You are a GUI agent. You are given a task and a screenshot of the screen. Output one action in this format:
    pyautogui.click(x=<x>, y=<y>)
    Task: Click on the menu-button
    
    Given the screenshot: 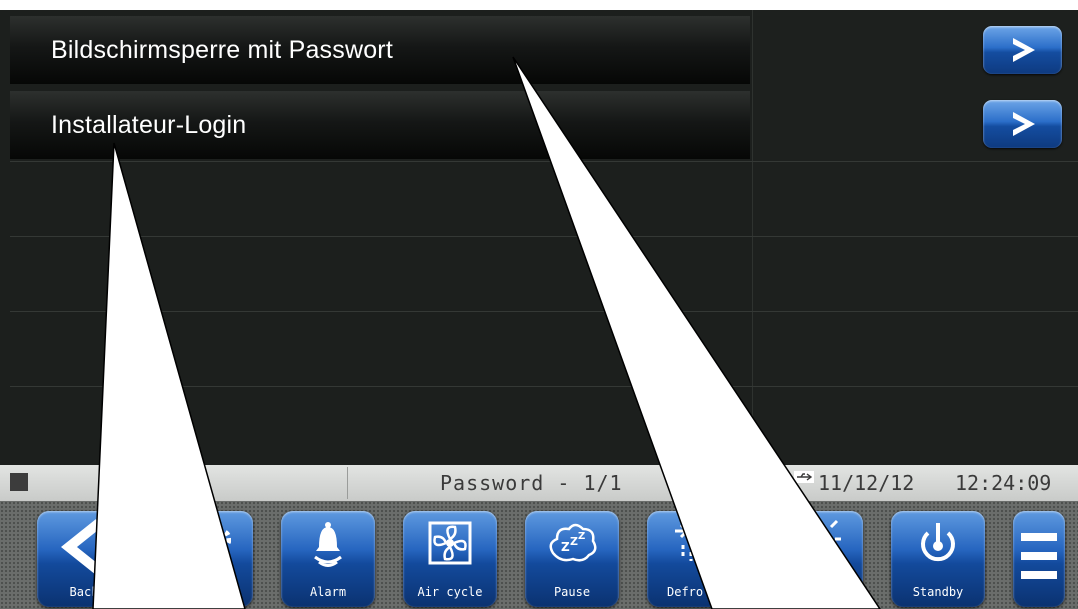 What is the action you would take?
    pyautogui.click(x=1039, y=559)
    